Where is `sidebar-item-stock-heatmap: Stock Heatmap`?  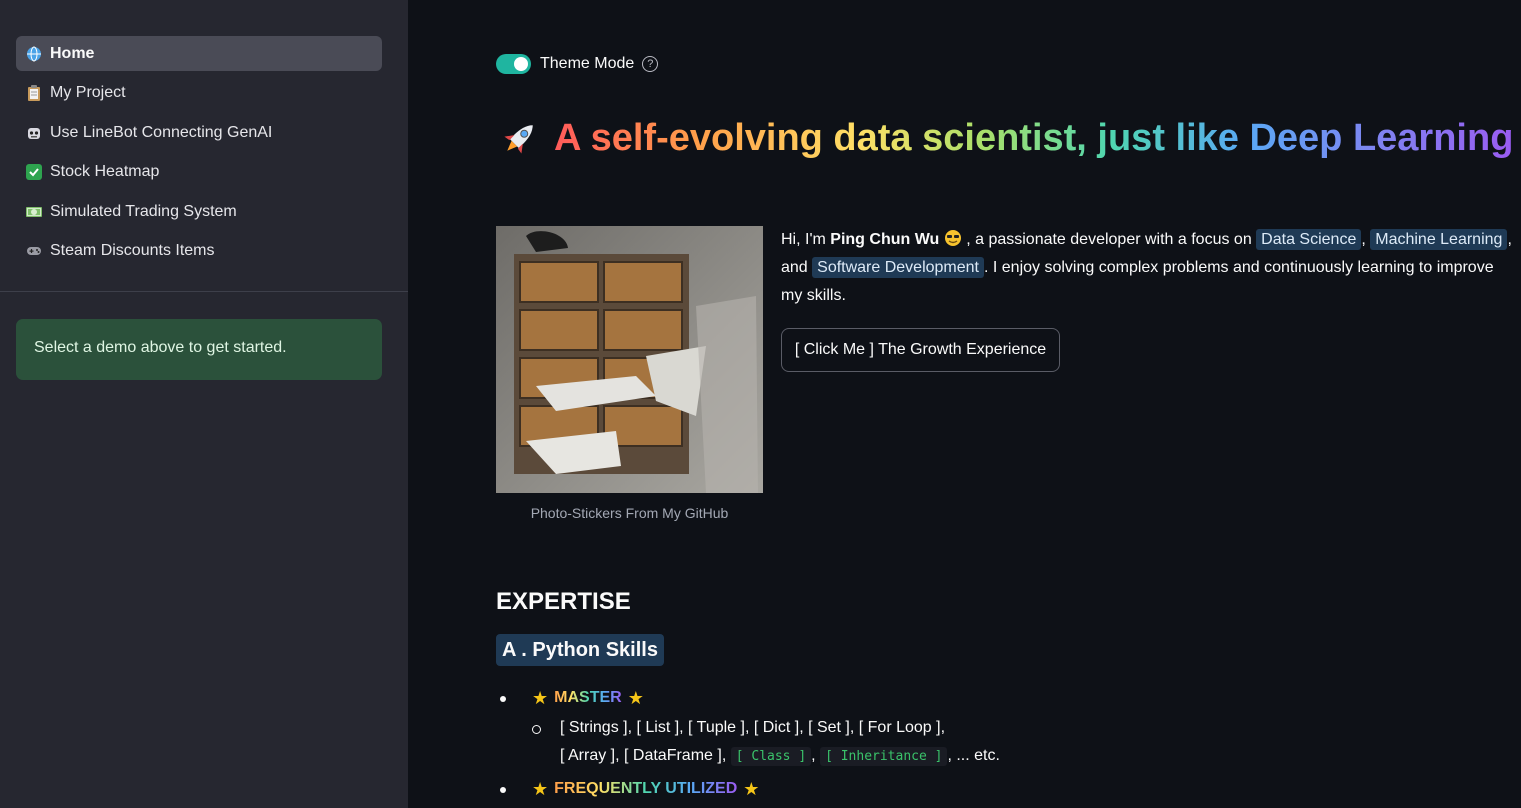 sidebar-item-stock-heatmap: Stock Heatmap is located at coordinates (199, 172).